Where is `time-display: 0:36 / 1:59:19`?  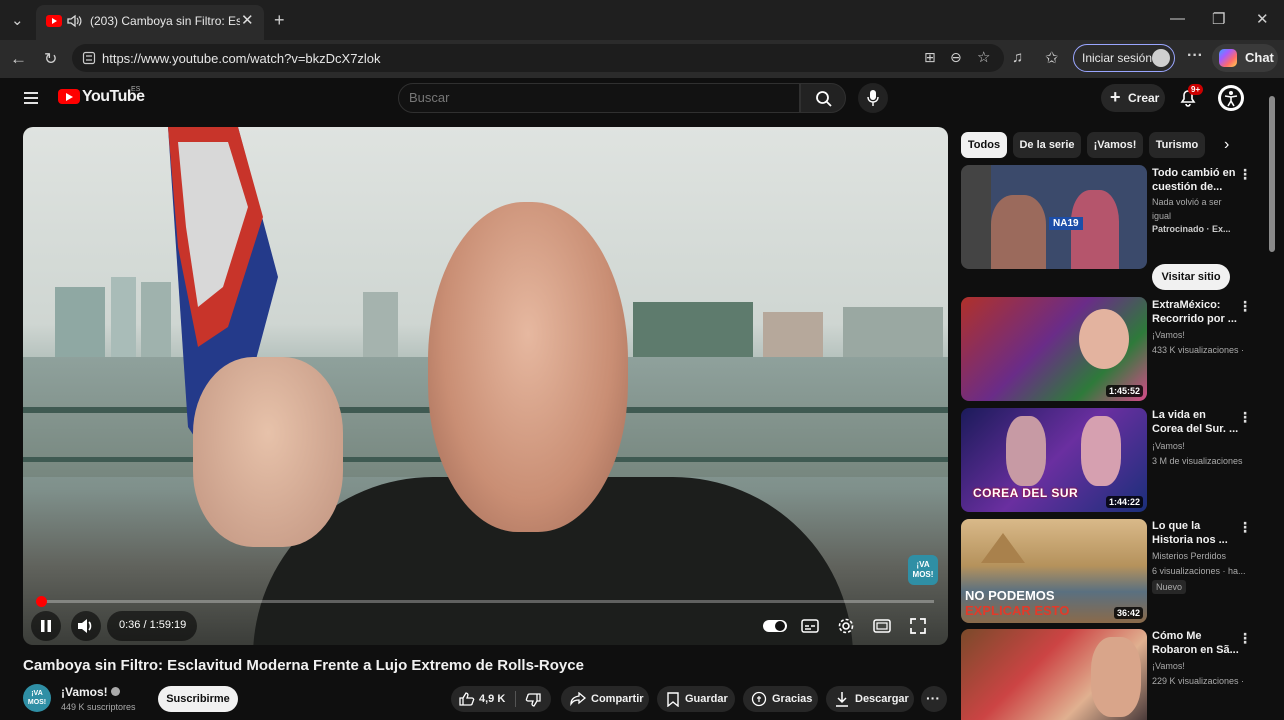
time-display: 0:36 / 1:59:19 is located at coordinates (152, 626).